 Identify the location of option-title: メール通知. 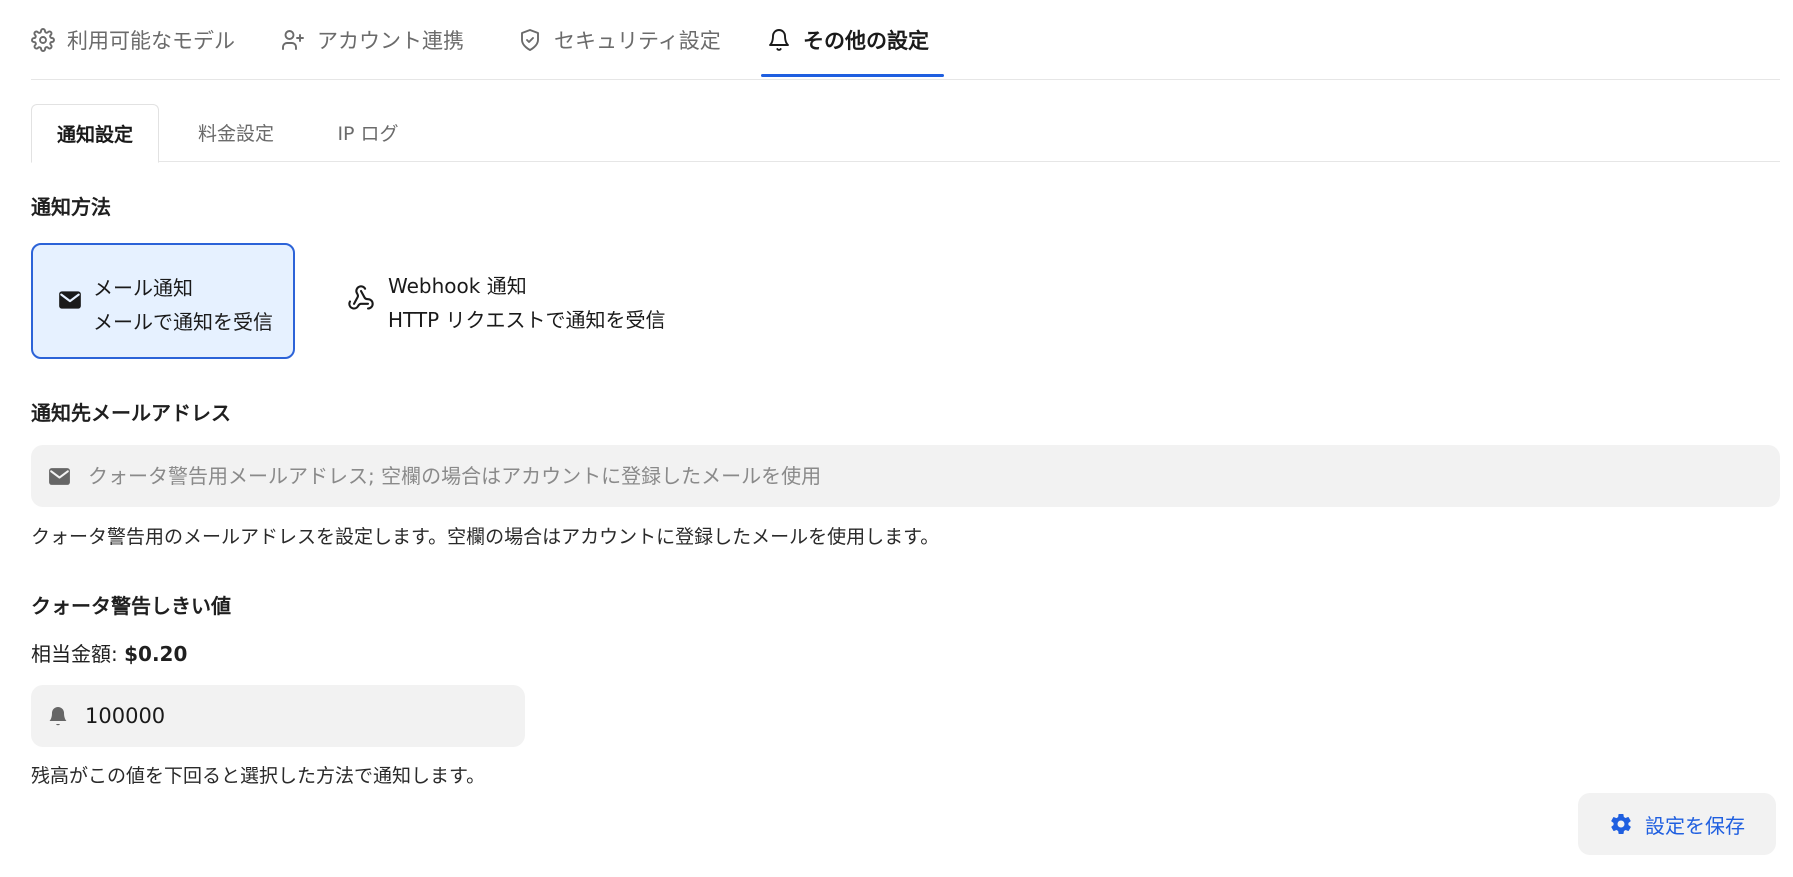
(143, 288).